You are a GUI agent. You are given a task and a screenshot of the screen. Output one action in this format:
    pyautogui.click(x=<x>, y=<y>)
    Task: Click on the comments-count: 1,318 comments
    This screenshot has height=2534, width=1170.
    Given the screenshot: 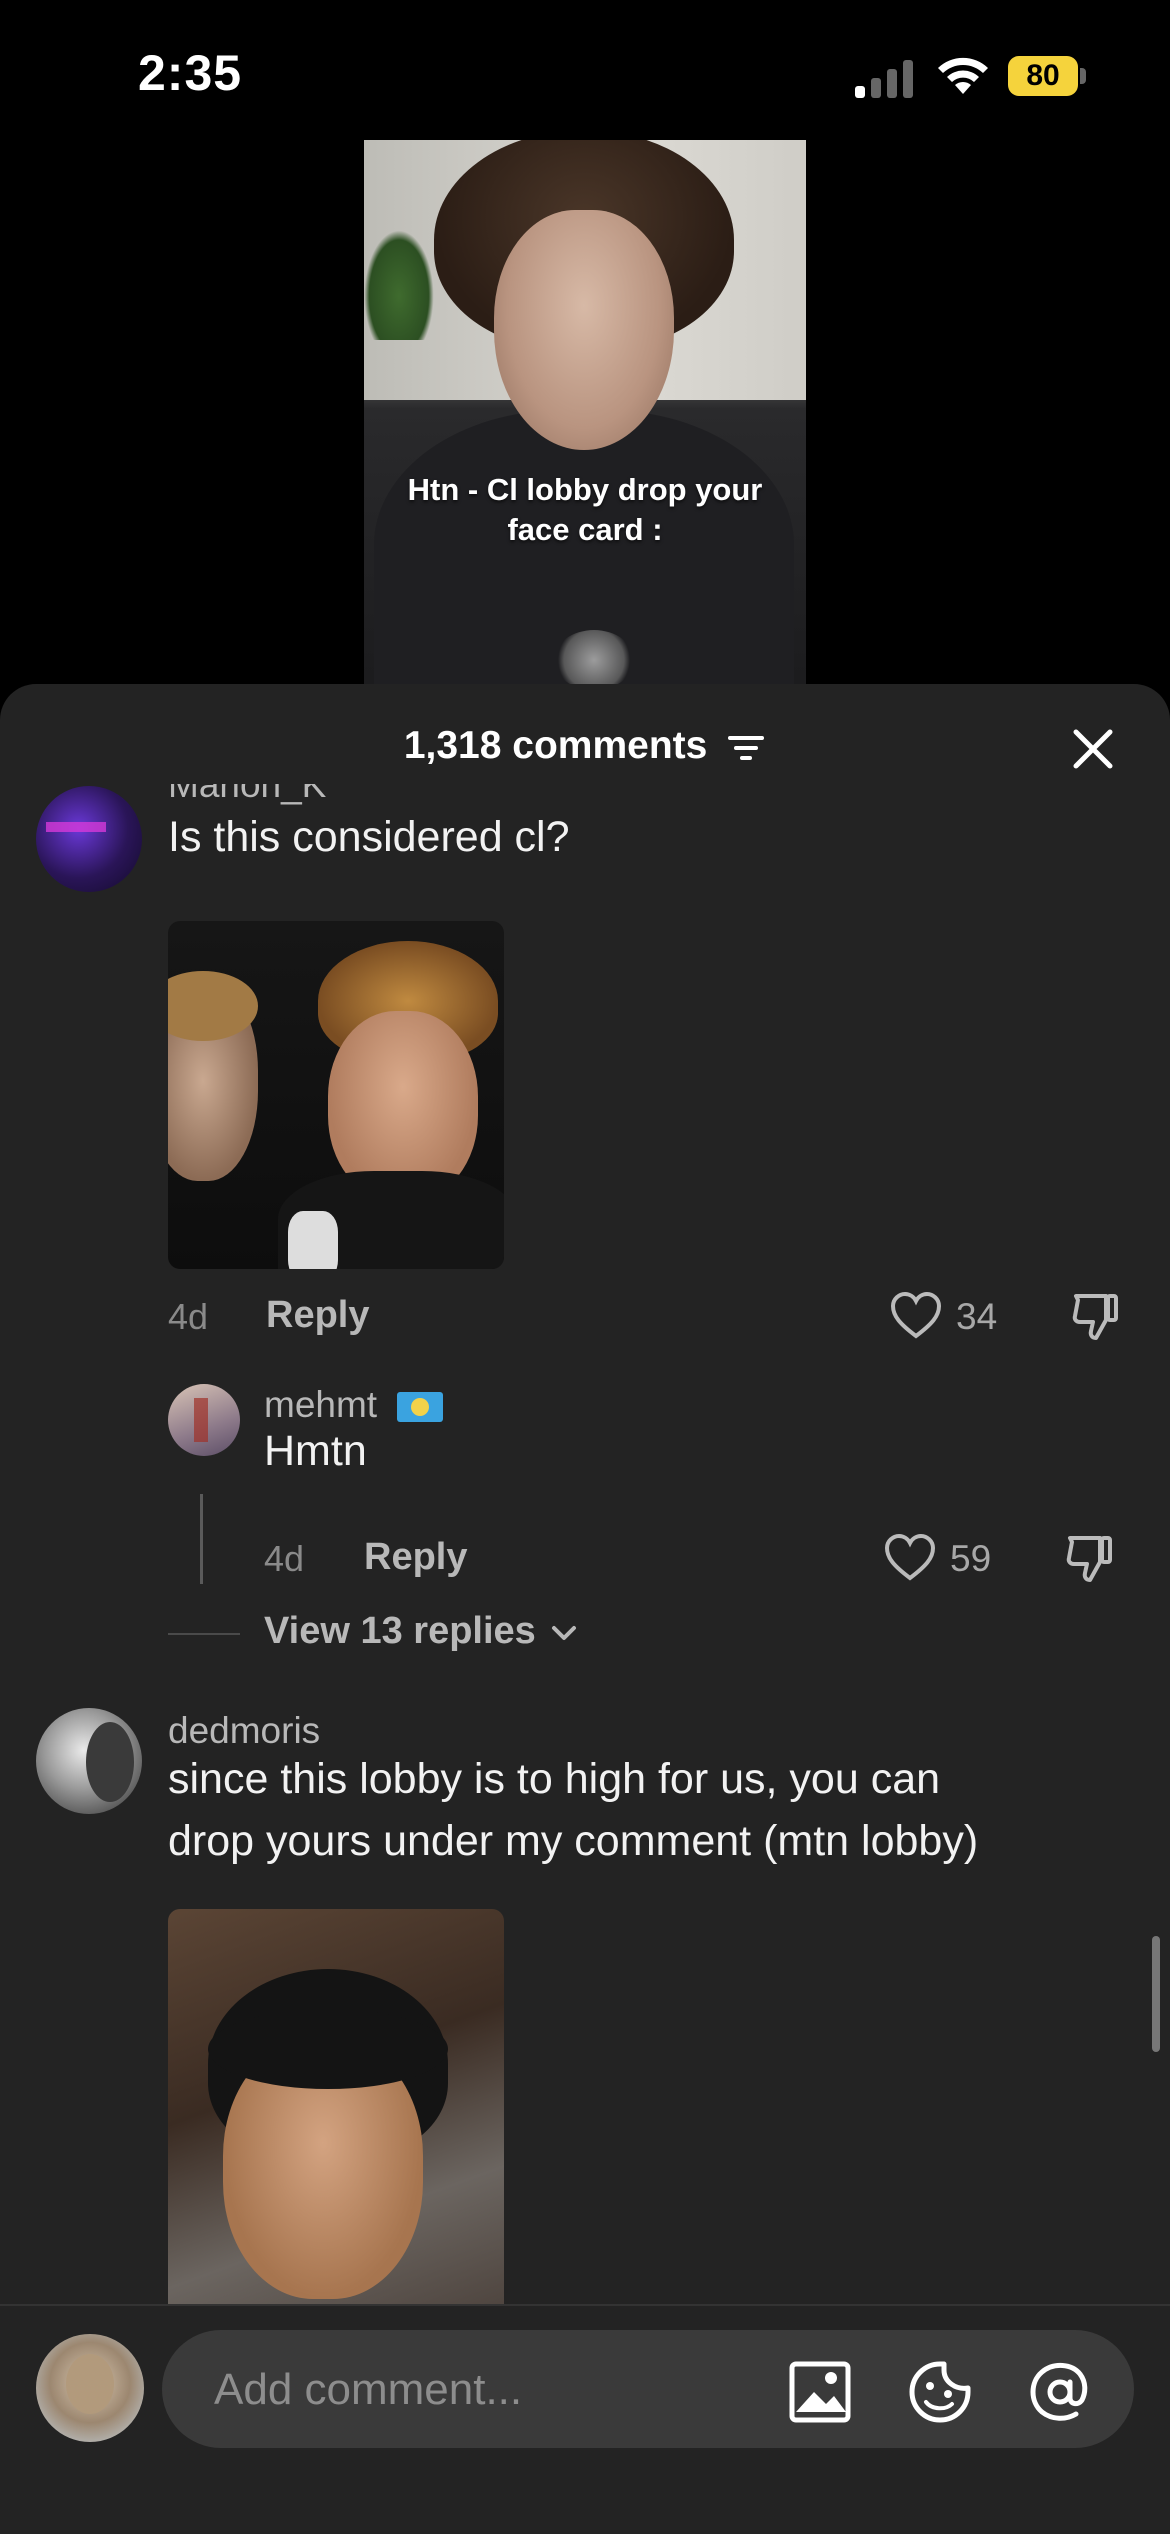 What is the action you would take?
    pyautogui.click(x=585, y=746)
    